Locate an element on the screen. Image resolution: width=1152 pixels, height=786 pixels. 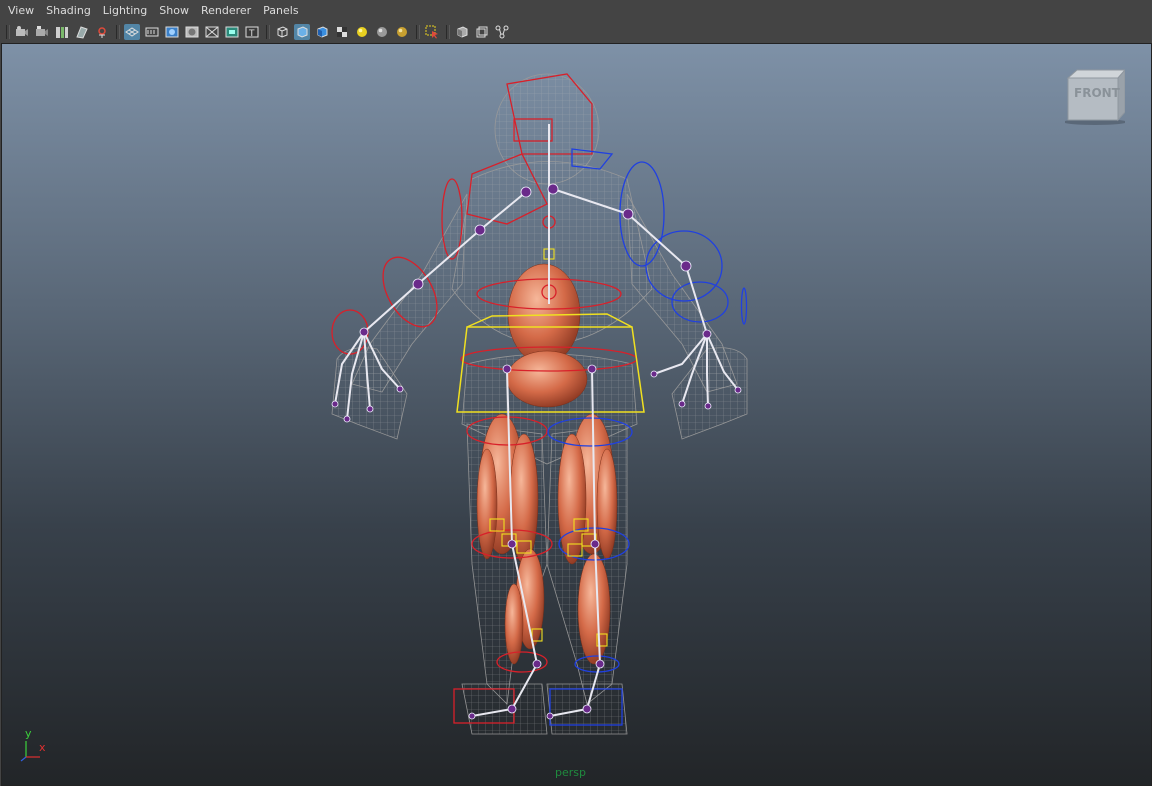
motion-blur-icon is located at coordinates (402, 32).